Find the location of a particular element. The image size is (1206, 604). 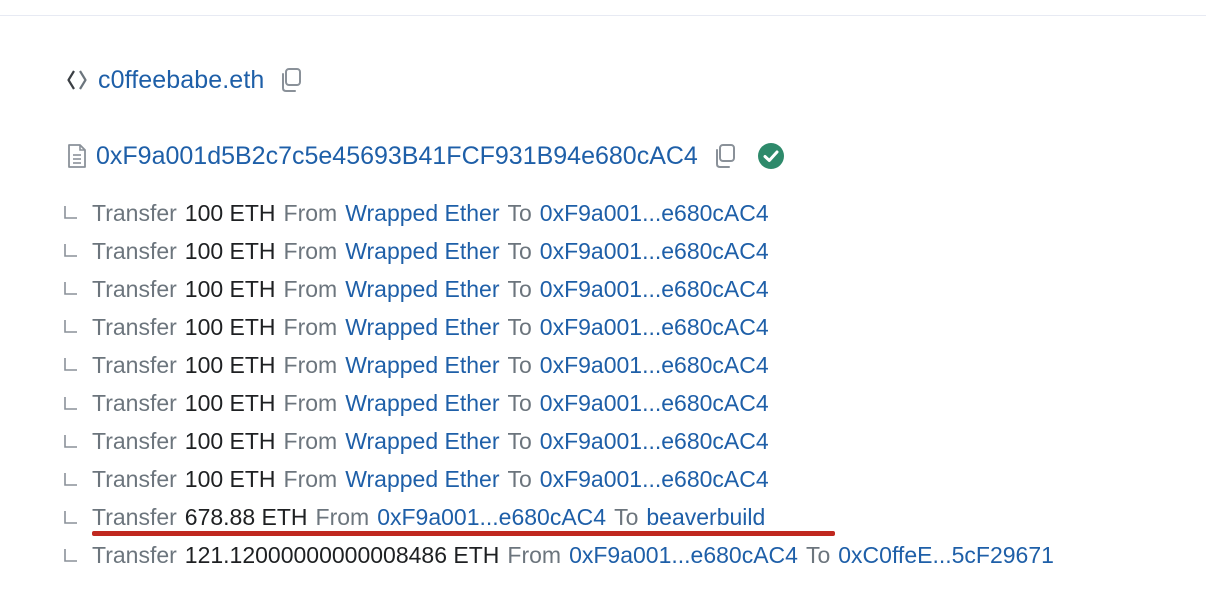

transfer-amount: 678.88 ETH is located at coordinates (246, 517).